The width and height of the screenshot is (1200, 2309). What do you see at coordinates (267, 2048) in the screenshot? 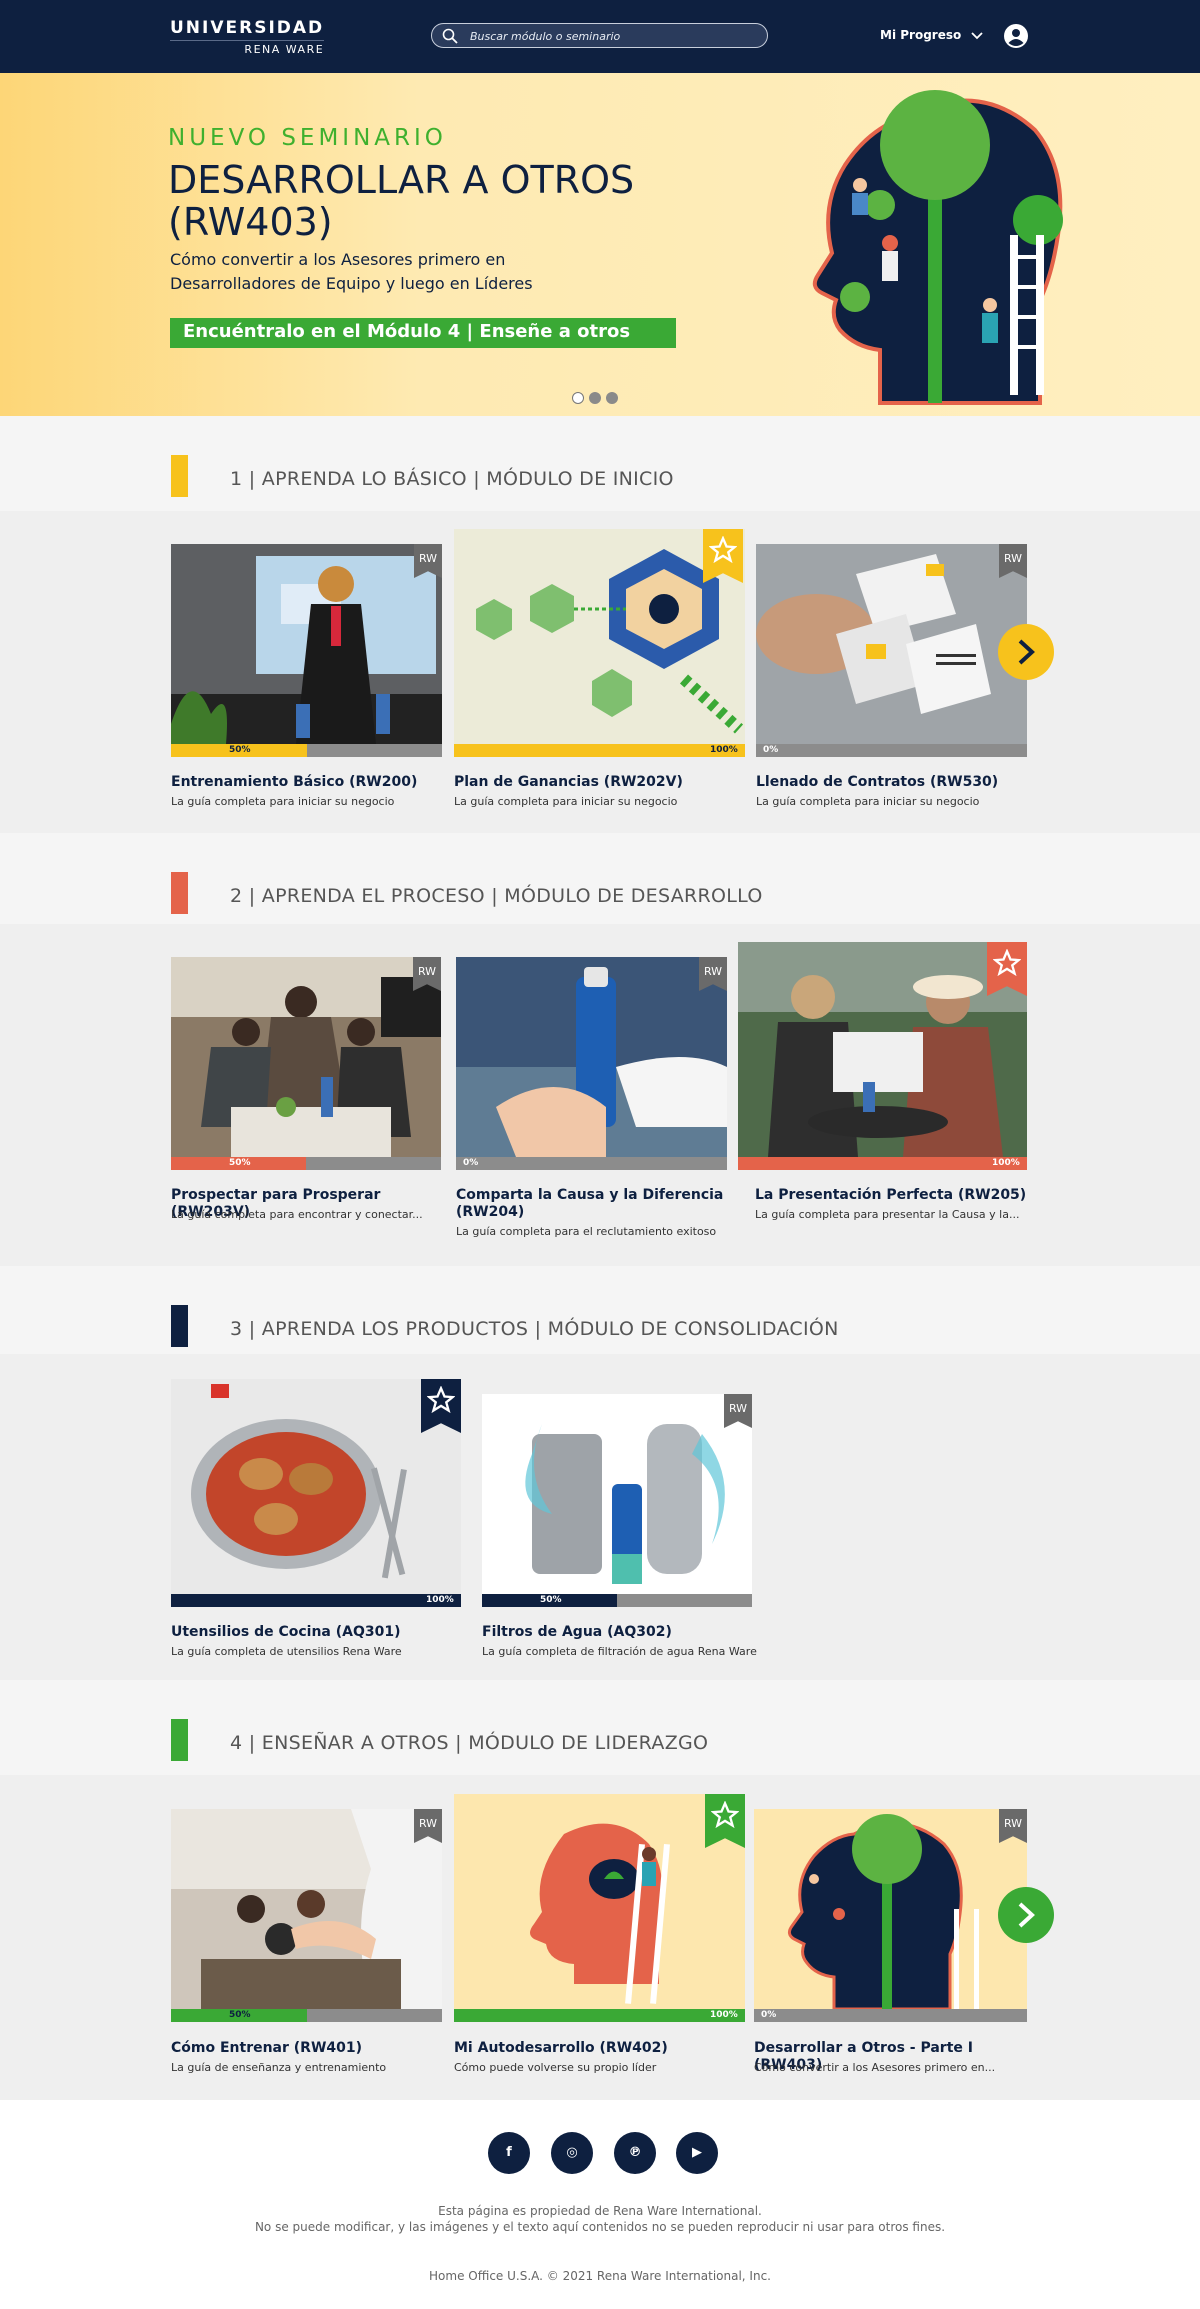
I see `course-title: Cómo Entrenar (RW401)` at bounding box center [267, 2048].